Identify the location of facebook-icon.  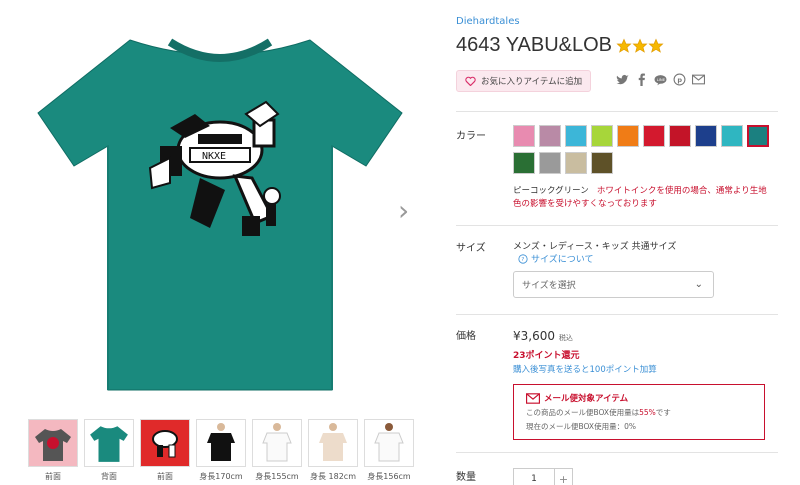
(641, 79).